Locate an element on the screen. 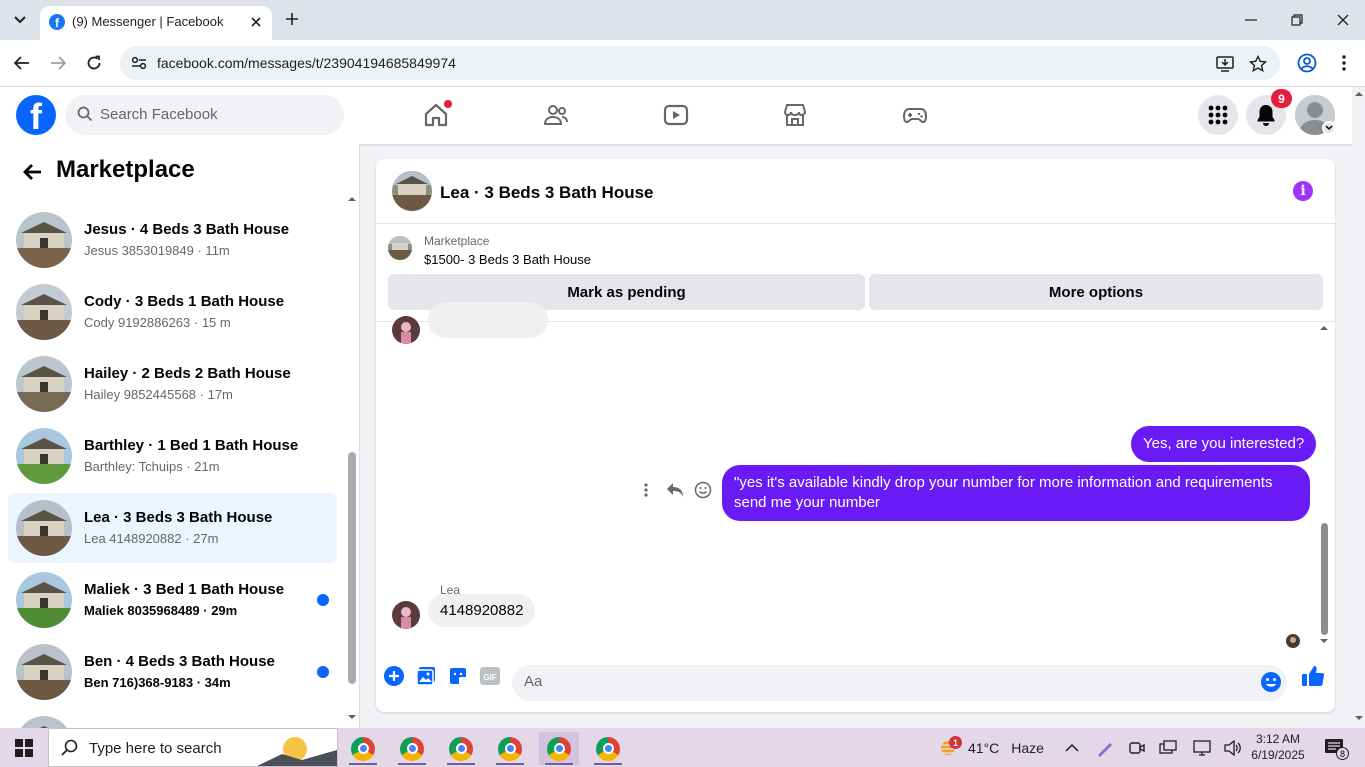 The width and height of the screenshot is (1365, 767). message-bubble-incoming: 4148920882 is located at coordinates (482, 610).